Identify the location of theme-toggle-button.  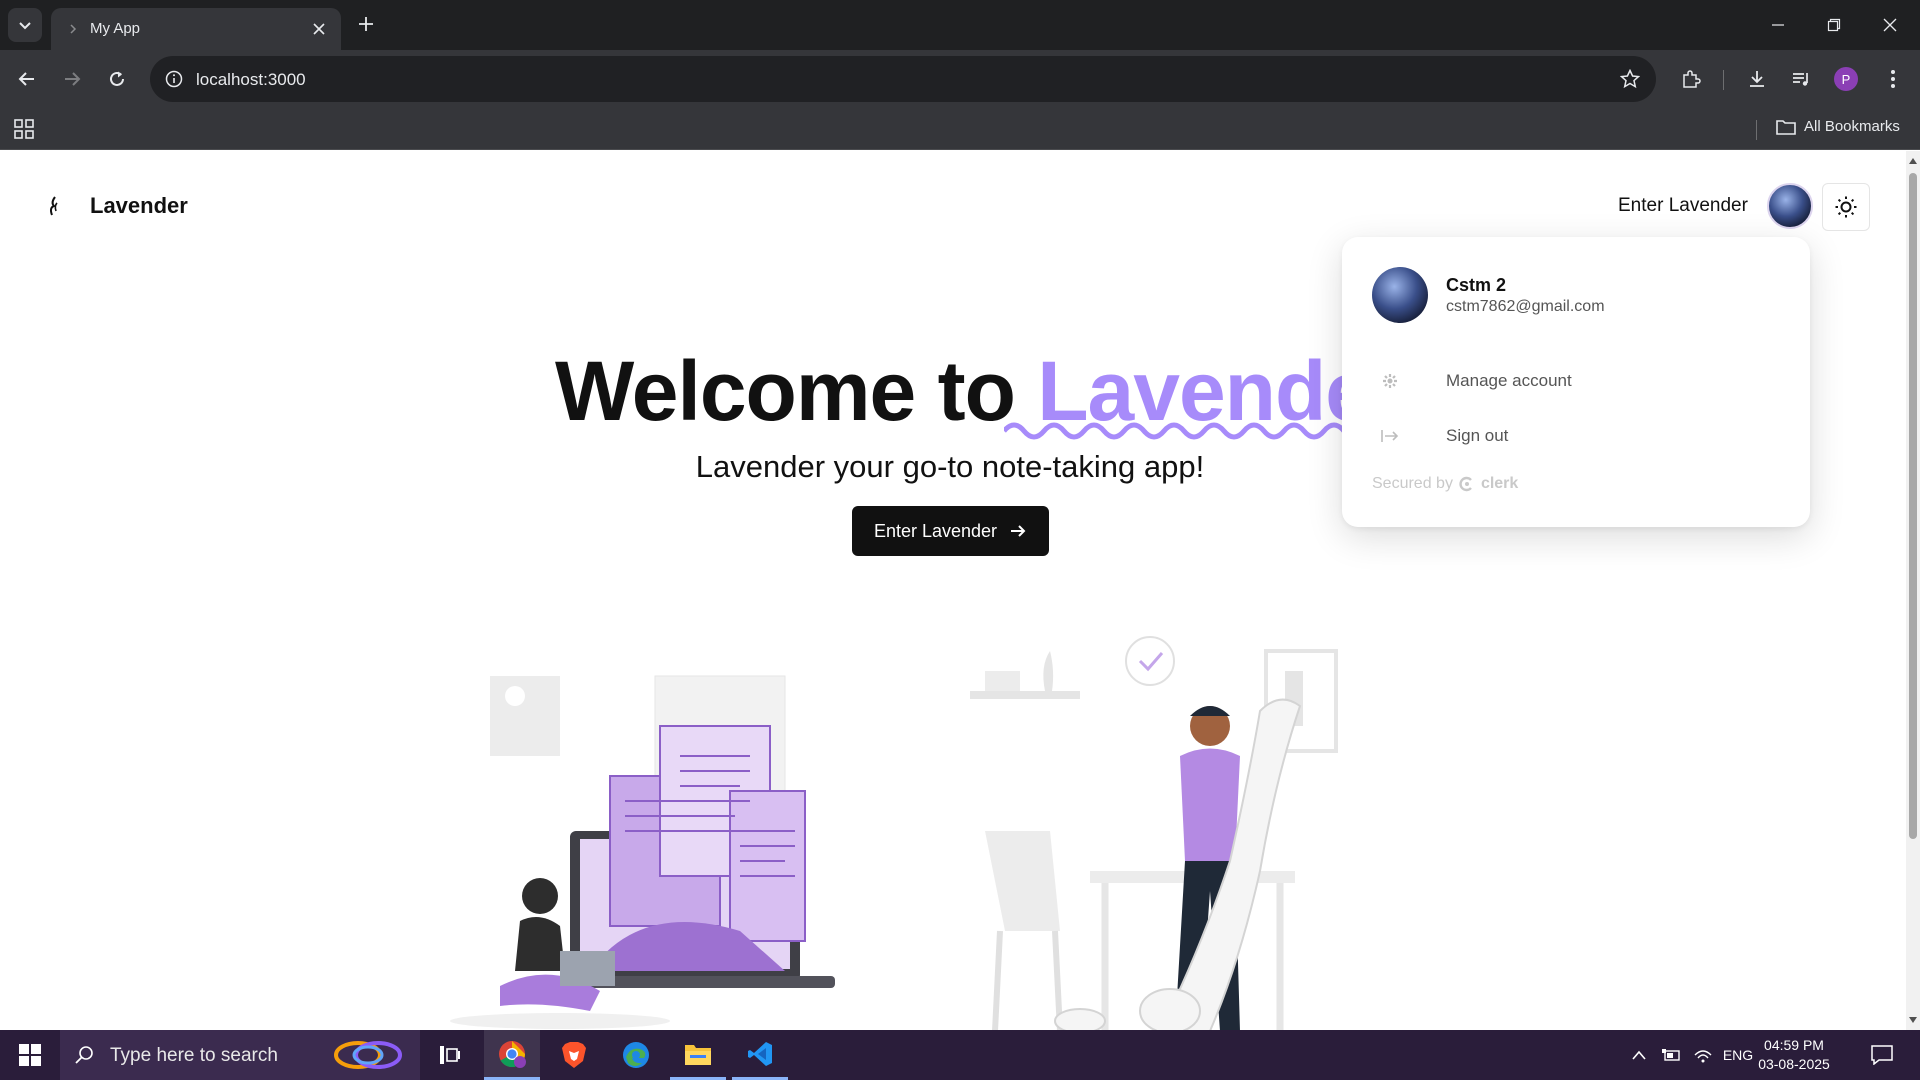
(1846, 207).